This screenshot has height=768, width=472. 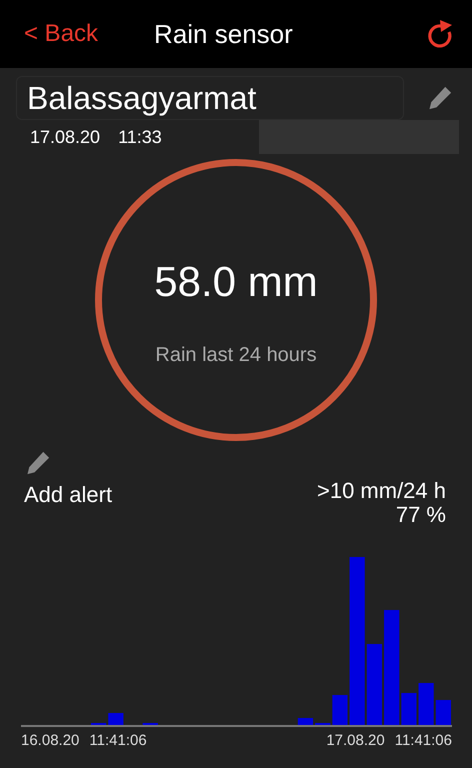 What do you see at coordinates (236, 355) in the screenshot?
I see `rain-caption: Rain last 24 hours` at bounding box center [236, 355].